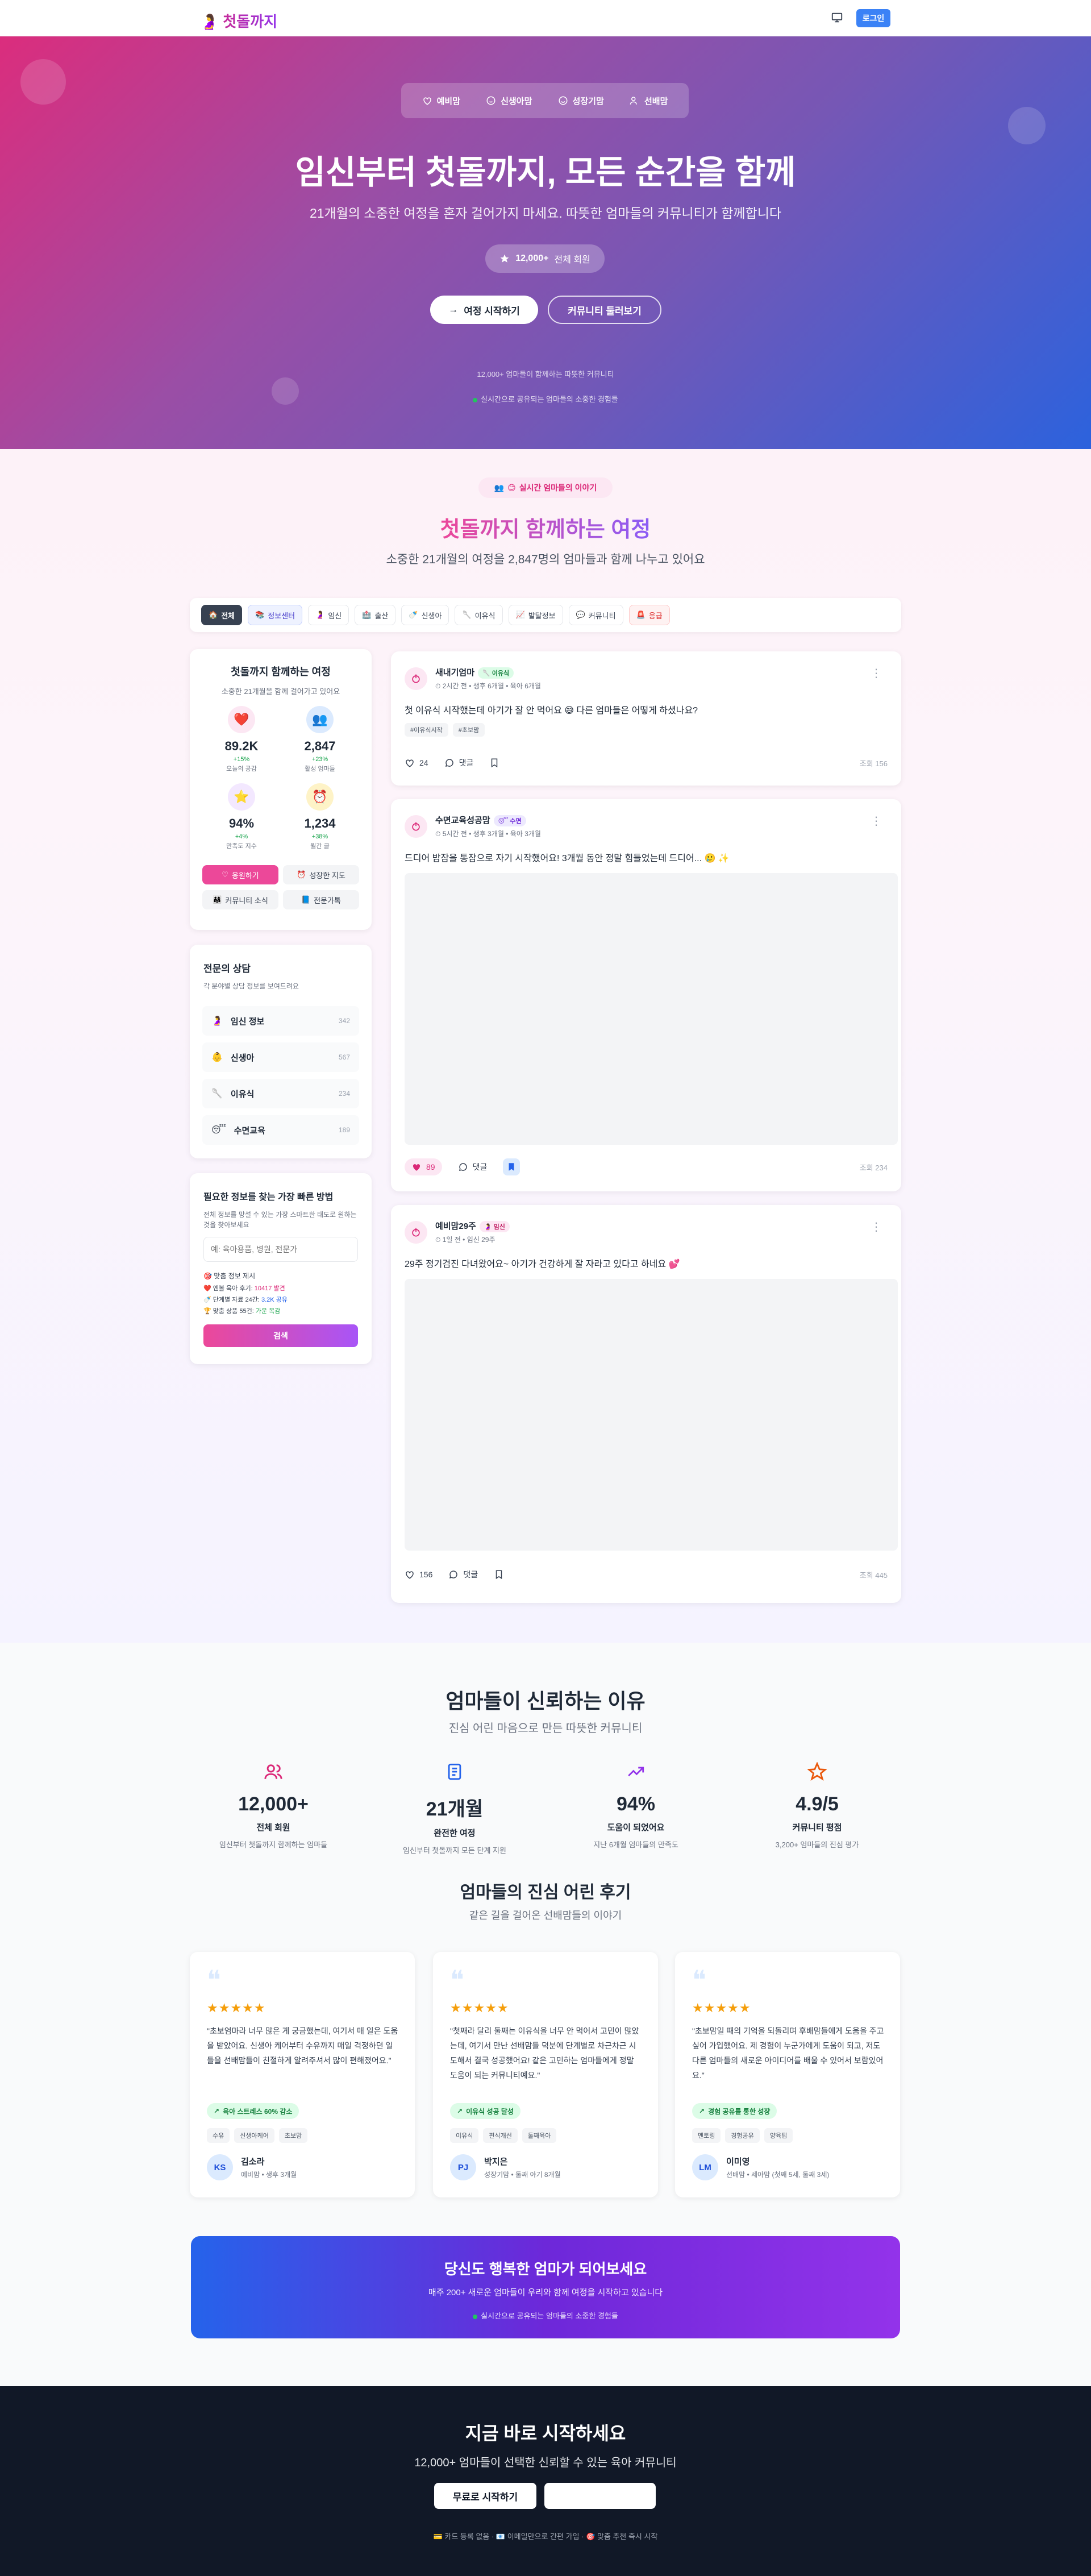 This screenshot has height=2576, width=1091. What do you see at coordinates (496, 673) in the screenshot?
I see `post-category-tag: 🥄 이유식` at bounding box center [496, 673].